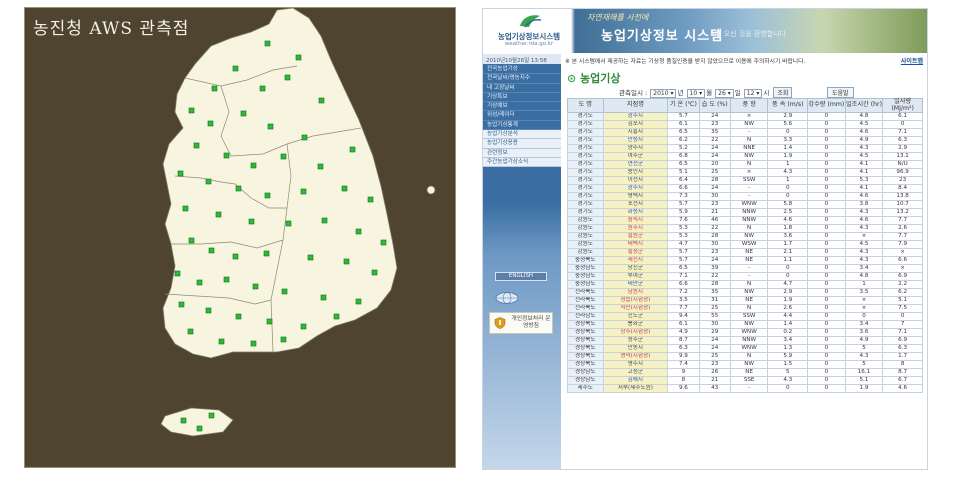 The height and width of the screenshot is (480, 956). I want to click on data-cell: 8, so click(683, 380).